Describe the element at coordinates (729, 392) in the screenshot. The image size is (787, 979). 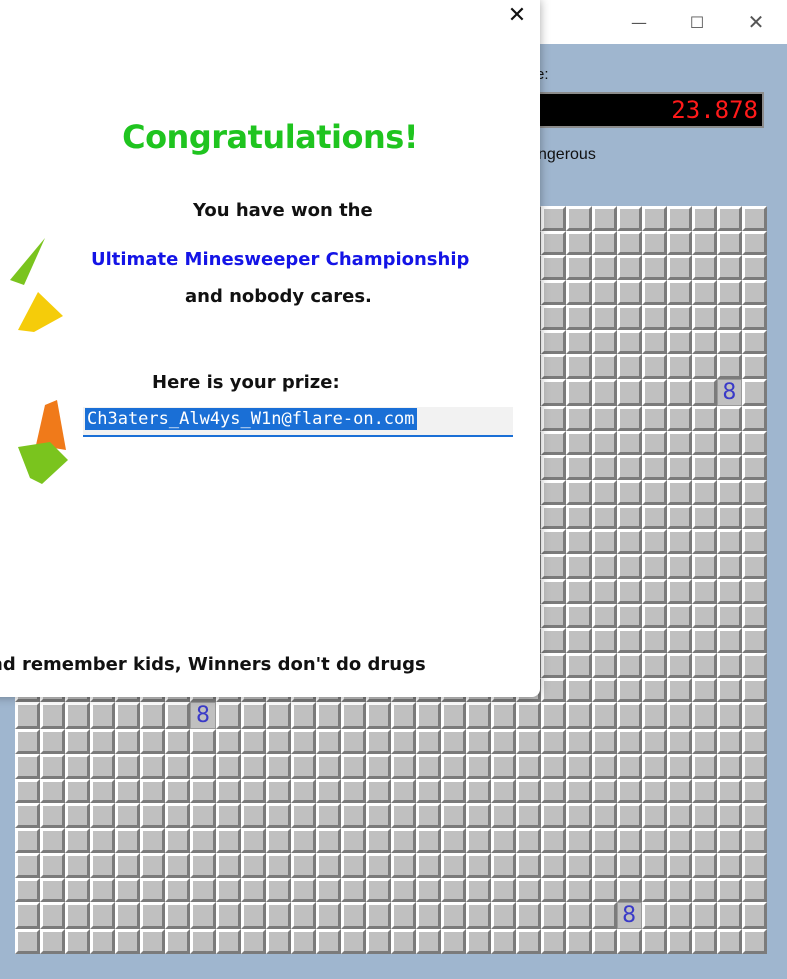
I see `revealed-cell: 8` at that location.